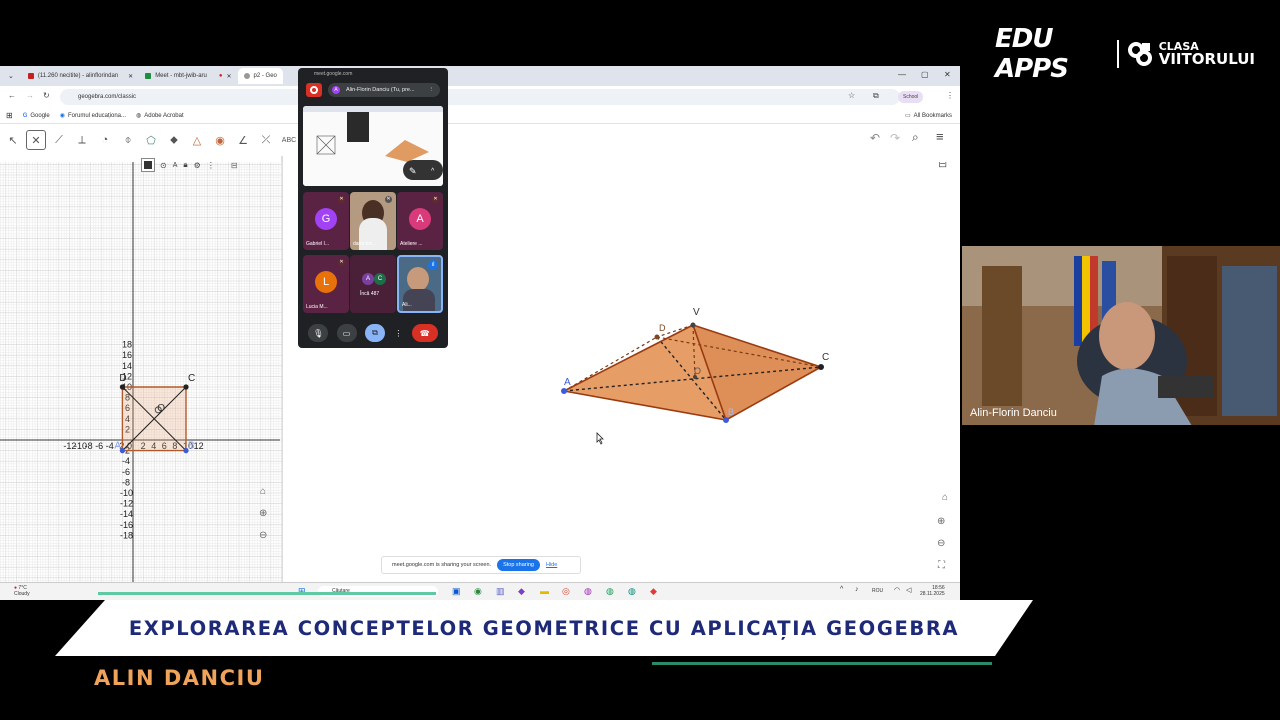 The width and height of the screenshot is (1280, 720). Describe the element at coordinates (947, 74) in the screenshot. I see `close-window-icon: ✕` at that location.